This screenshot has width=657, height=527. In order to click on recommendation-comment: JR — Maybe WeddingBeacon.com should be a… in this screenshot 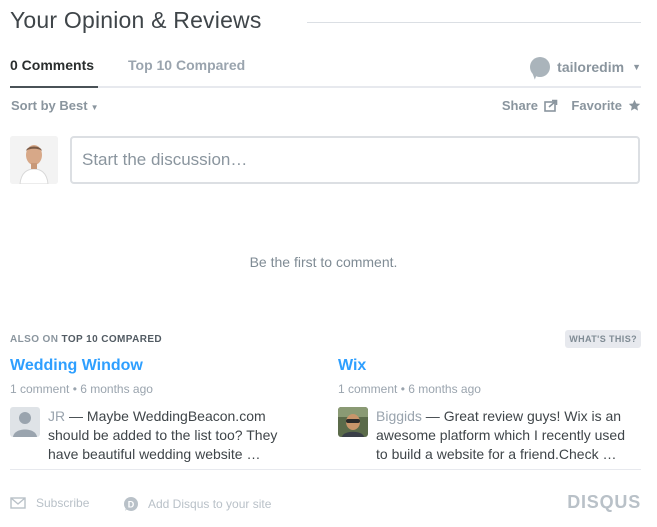, I will do `click(155, 435)`.